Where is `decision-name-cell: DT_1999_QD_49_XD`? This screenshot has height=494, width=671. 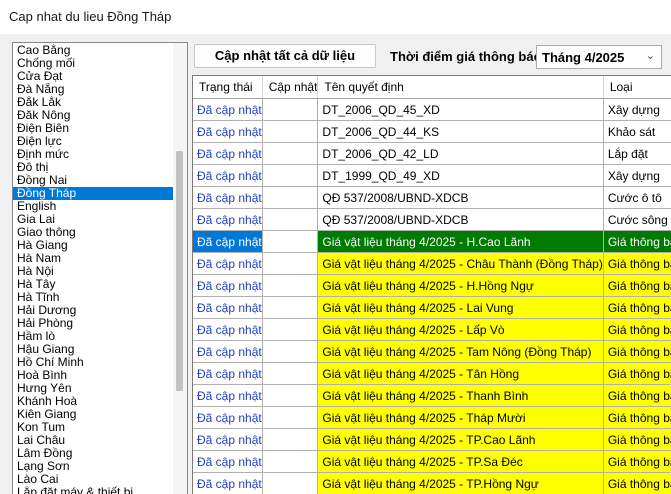
decision-name-cell: DT_1999_QD_49_XD is located at coordinates (460, 176).